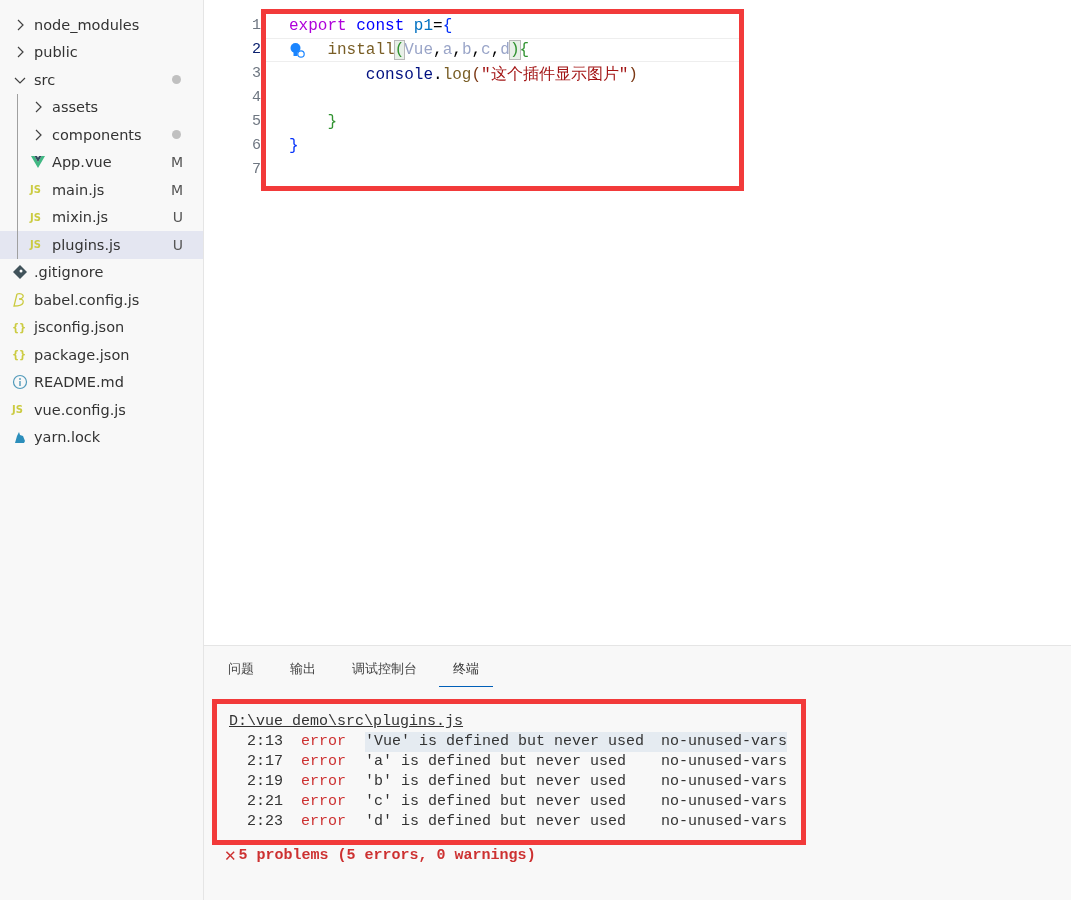 The height and width of the screenshot is (900, 1071). I want to click on problem-message: 'd' is defined but never used, so click(496, 822).